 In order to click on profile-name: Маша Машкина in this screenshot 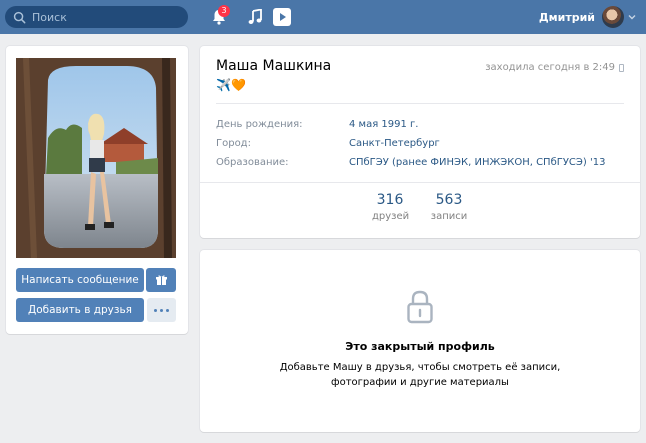, I will do `click(274, 66)`.